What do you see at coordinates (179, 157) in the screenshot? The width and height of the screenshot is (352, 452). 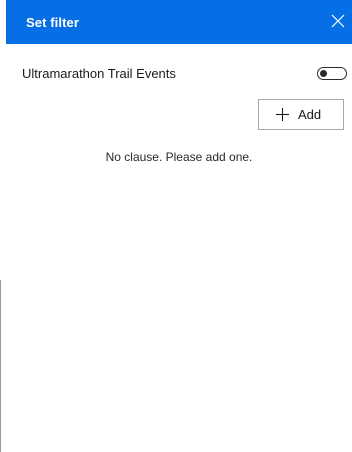 I see `empty-clause-message: No clause. Please add one.` at bounding box center [179, 157].